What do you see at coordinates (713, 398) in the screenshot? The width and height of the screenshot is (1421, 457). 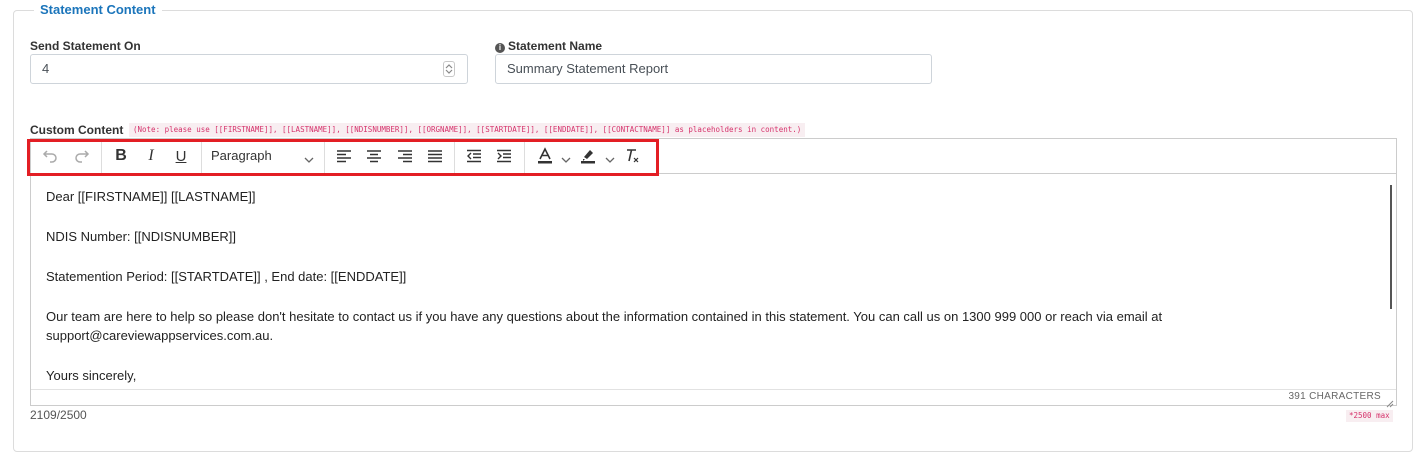 I see `editor-statusbar: 391 CHARACTERS` at bounding box center [713, 398].